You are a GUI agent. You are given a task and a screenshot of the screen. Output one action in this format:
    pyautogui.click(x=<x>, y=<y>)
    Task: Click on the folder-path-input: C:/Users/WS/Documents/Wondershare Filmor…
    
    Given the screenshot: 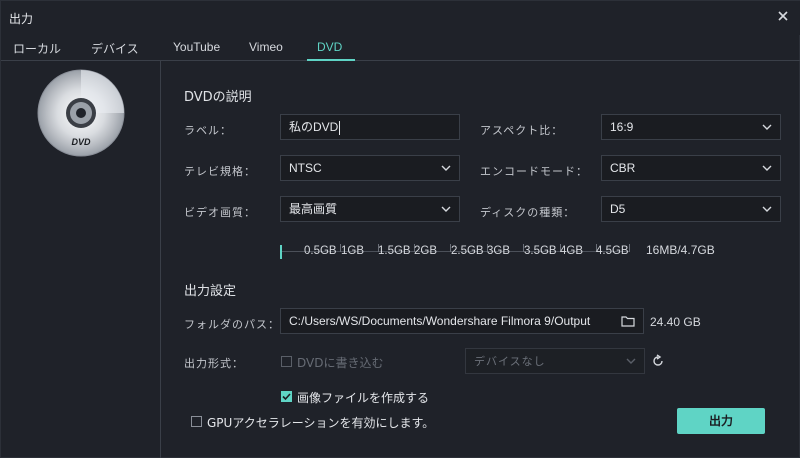 What is the action you would take?
    pyautogui.click(x=462, y=321)
    